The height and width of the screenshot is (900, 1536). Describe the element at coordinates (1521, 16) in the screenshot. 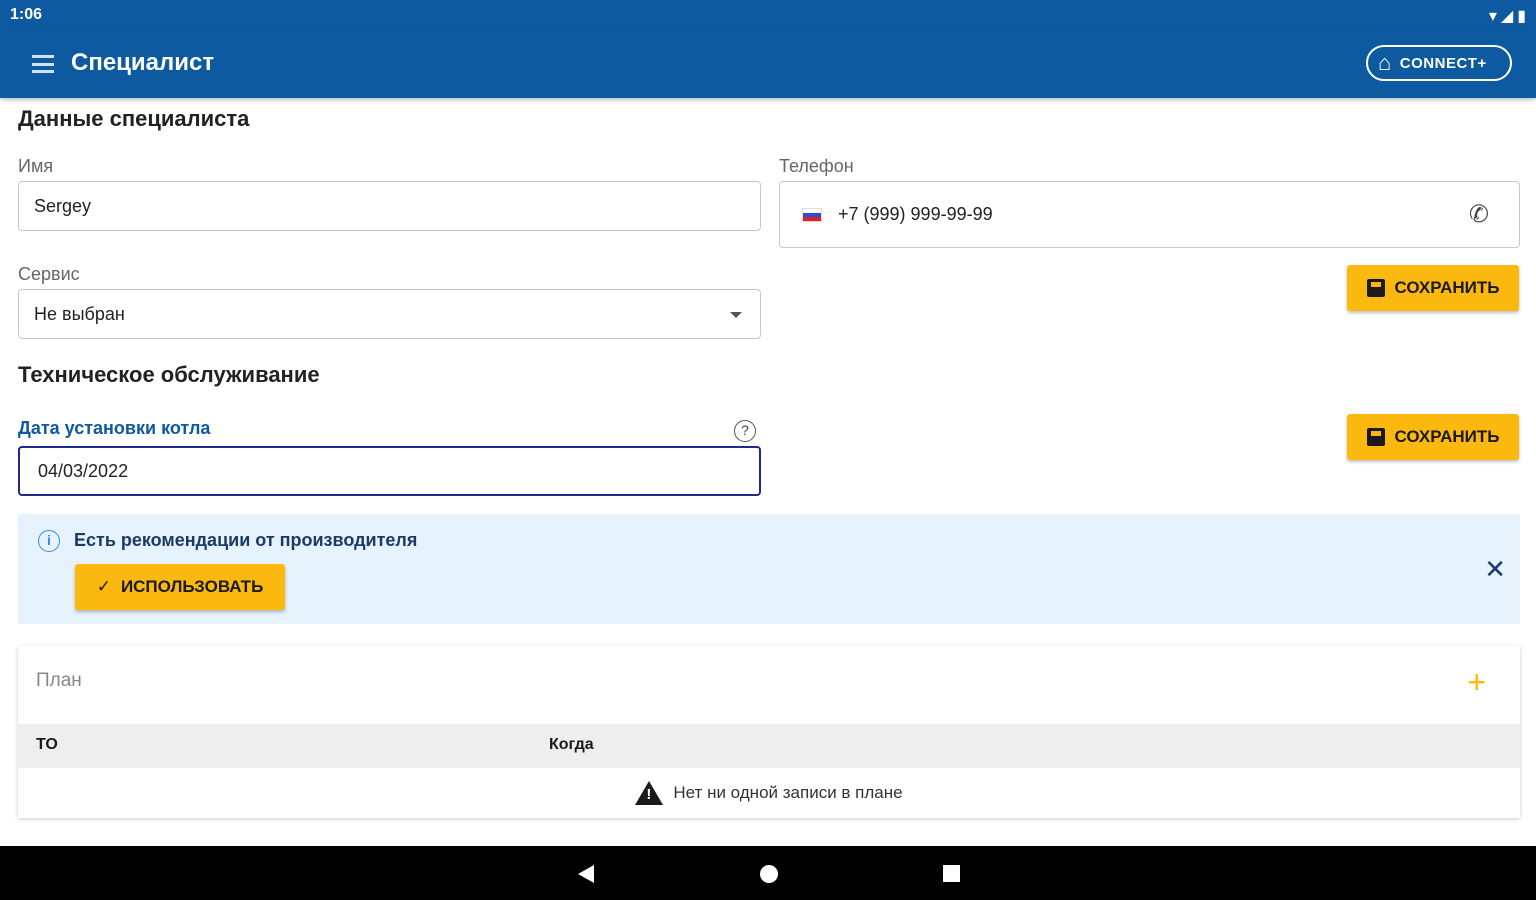

I see `battery-icon: ▮` at that location.